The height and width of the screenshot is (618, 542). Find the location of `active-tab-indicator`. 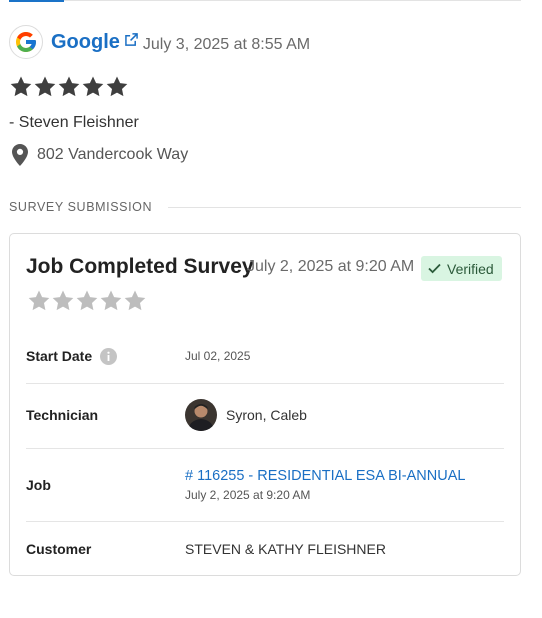

active-tab-indicator is located at coordinates (36, 1).